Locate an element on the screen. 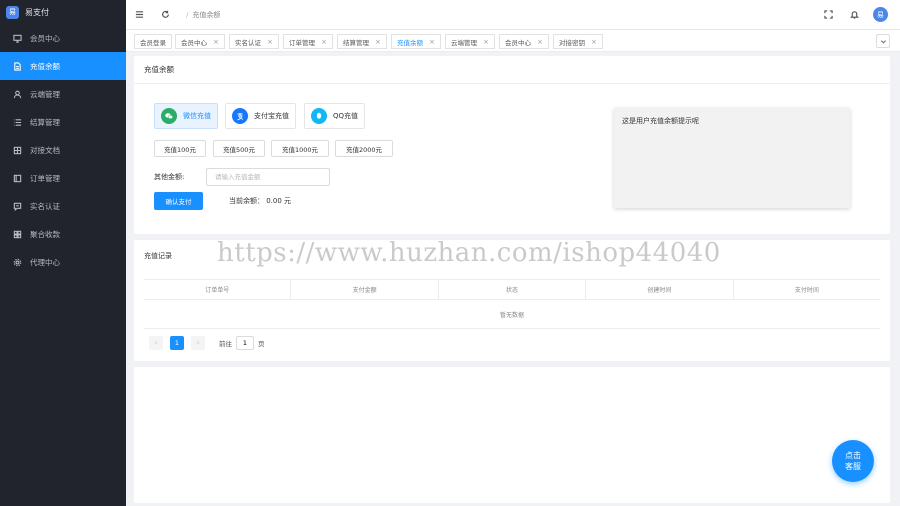  column-header: 创建时间 is located at coordinates (660, 289).